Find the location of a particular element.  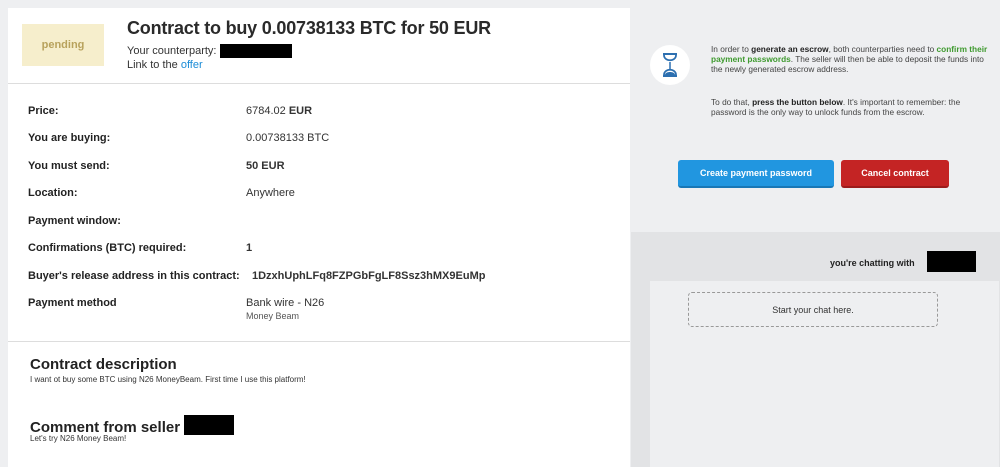

detail-value: Bank wire - N26 is located at coordinates (285, 303).